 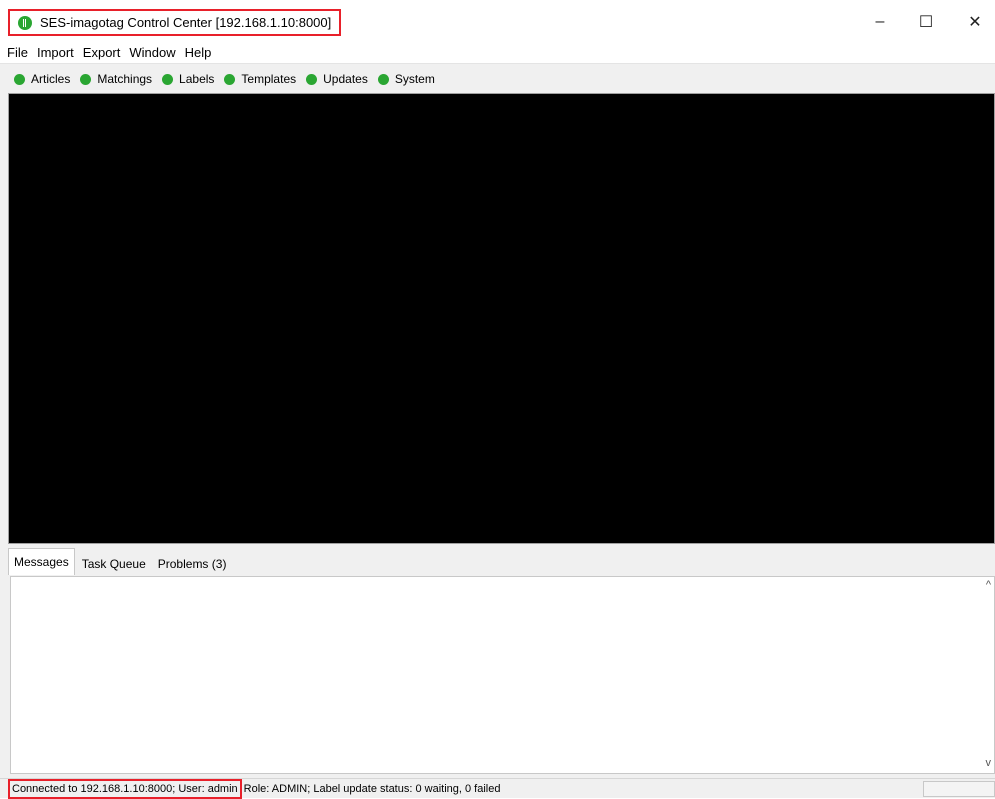 I want to click on menu-help: Help, so click(x=198, y=52).